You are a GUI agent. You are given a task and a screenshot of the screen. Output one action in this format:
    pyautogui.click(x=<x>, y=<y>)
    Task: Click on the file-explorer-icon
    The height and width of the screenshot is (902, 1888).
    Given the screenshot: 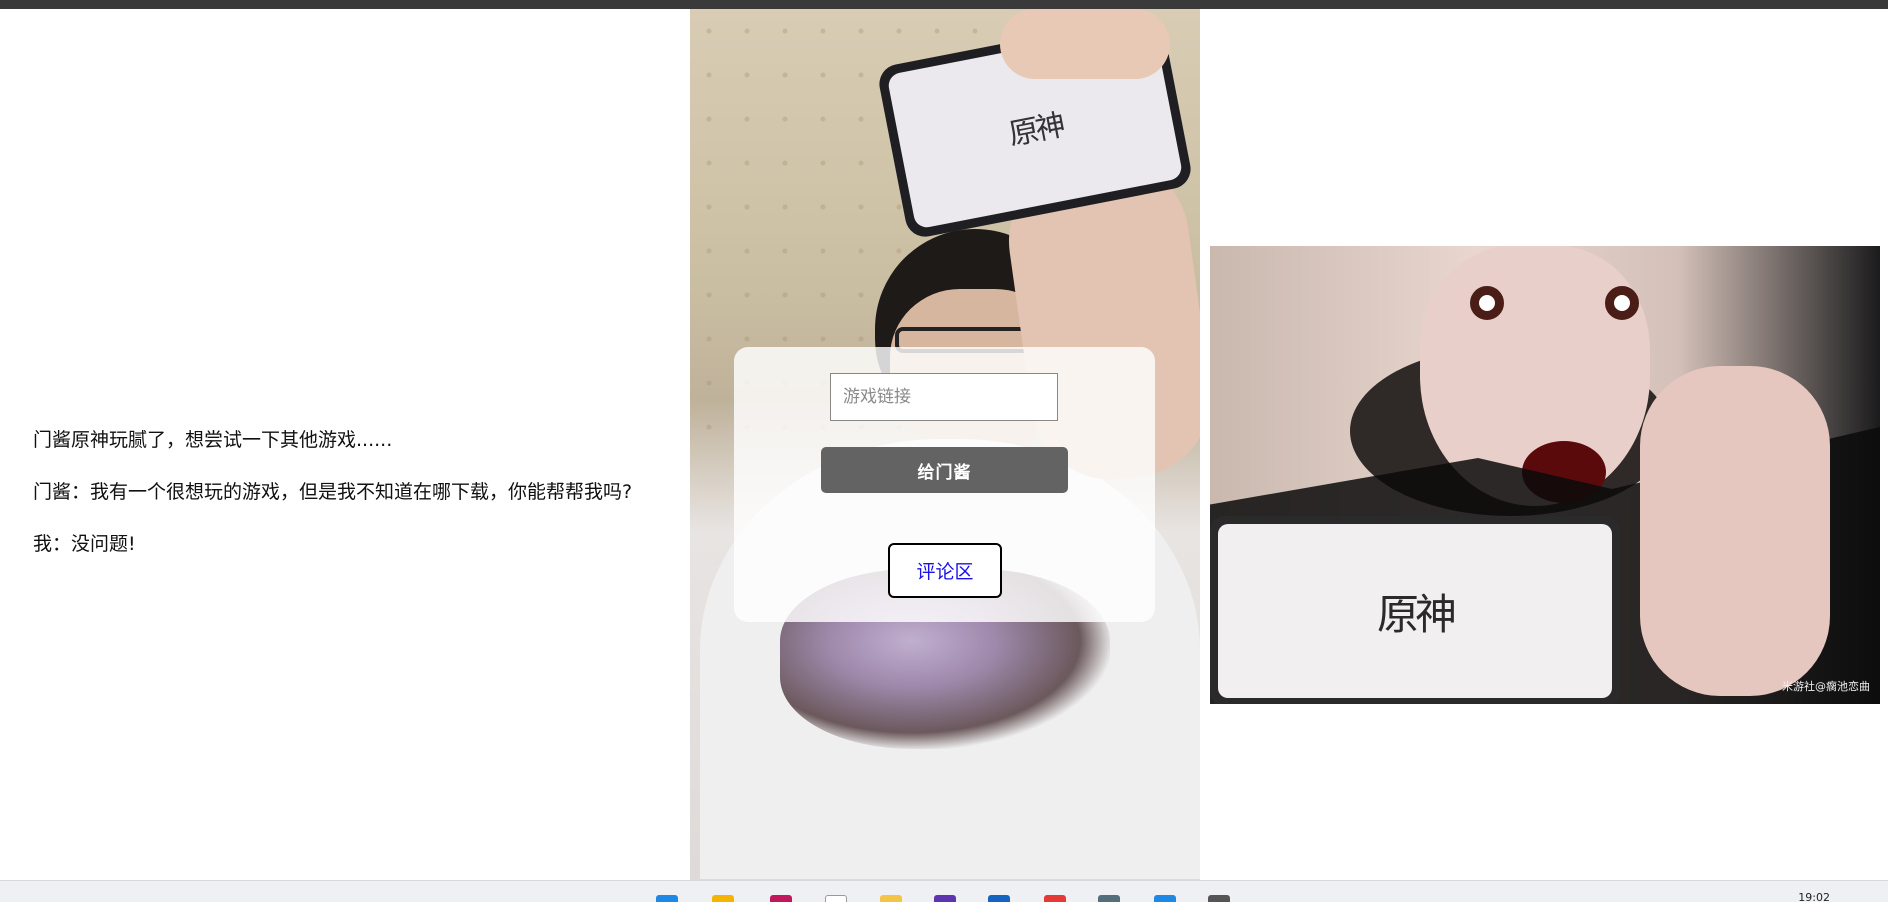 What is the action you would take?
    pyautogui.click(x=723, y=898)
    